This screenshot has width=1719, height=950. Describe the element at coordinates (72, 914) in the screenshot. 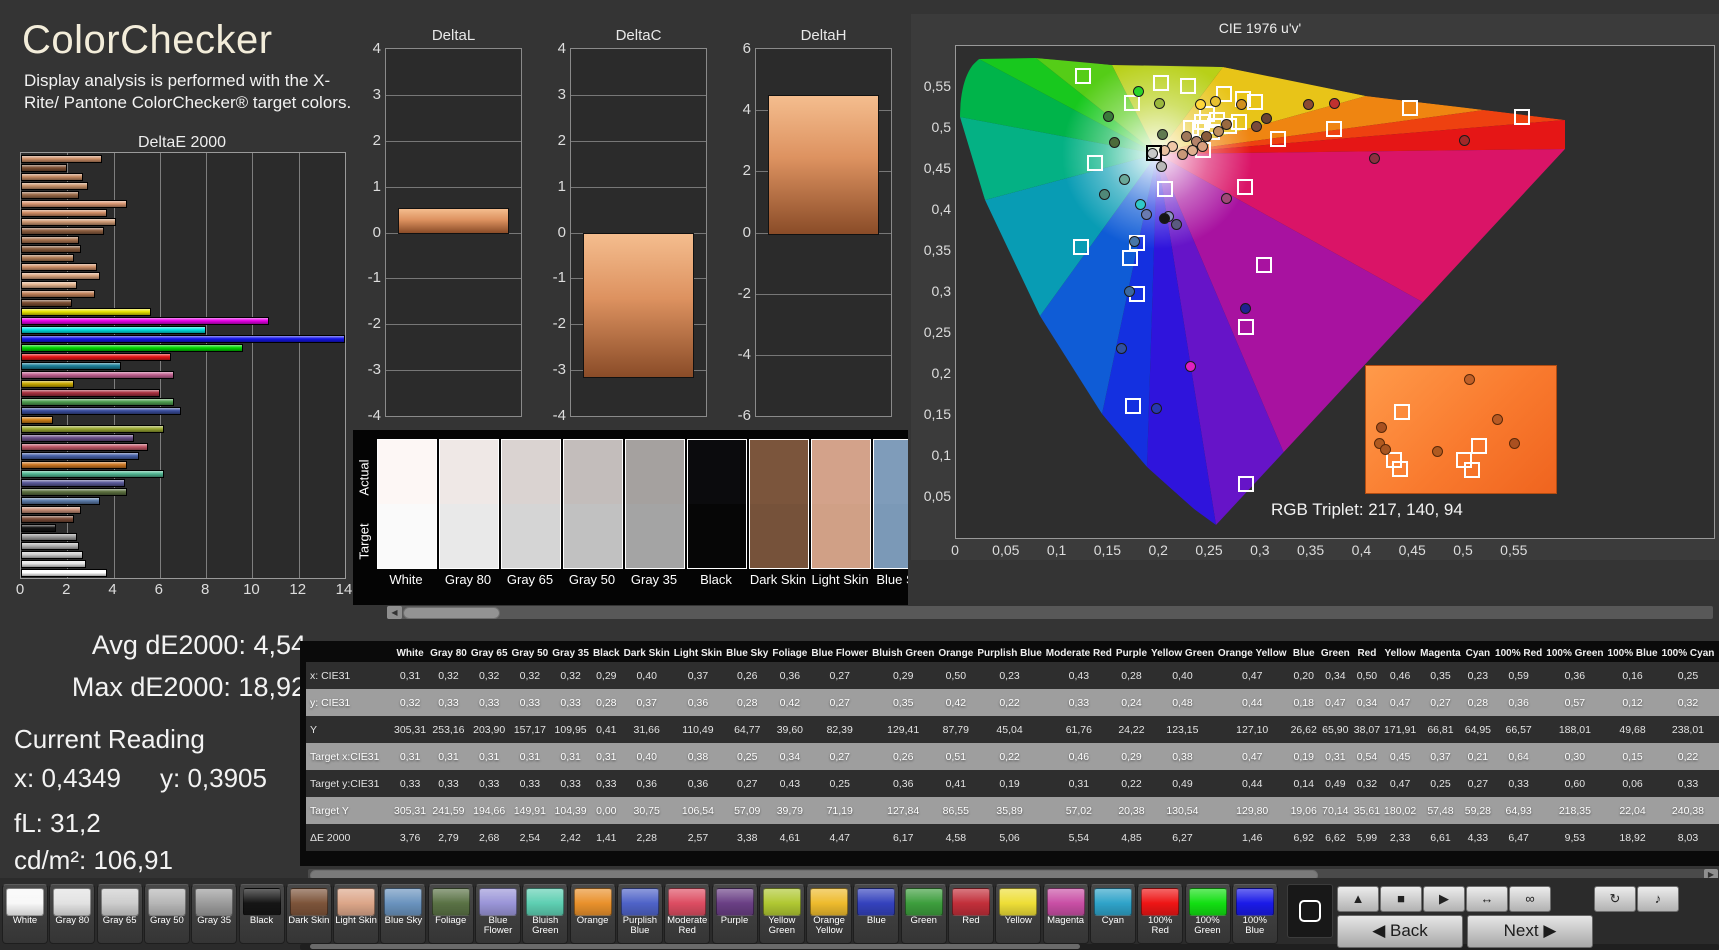

I see `patch-button-gray-80: Gray 80` at that location.